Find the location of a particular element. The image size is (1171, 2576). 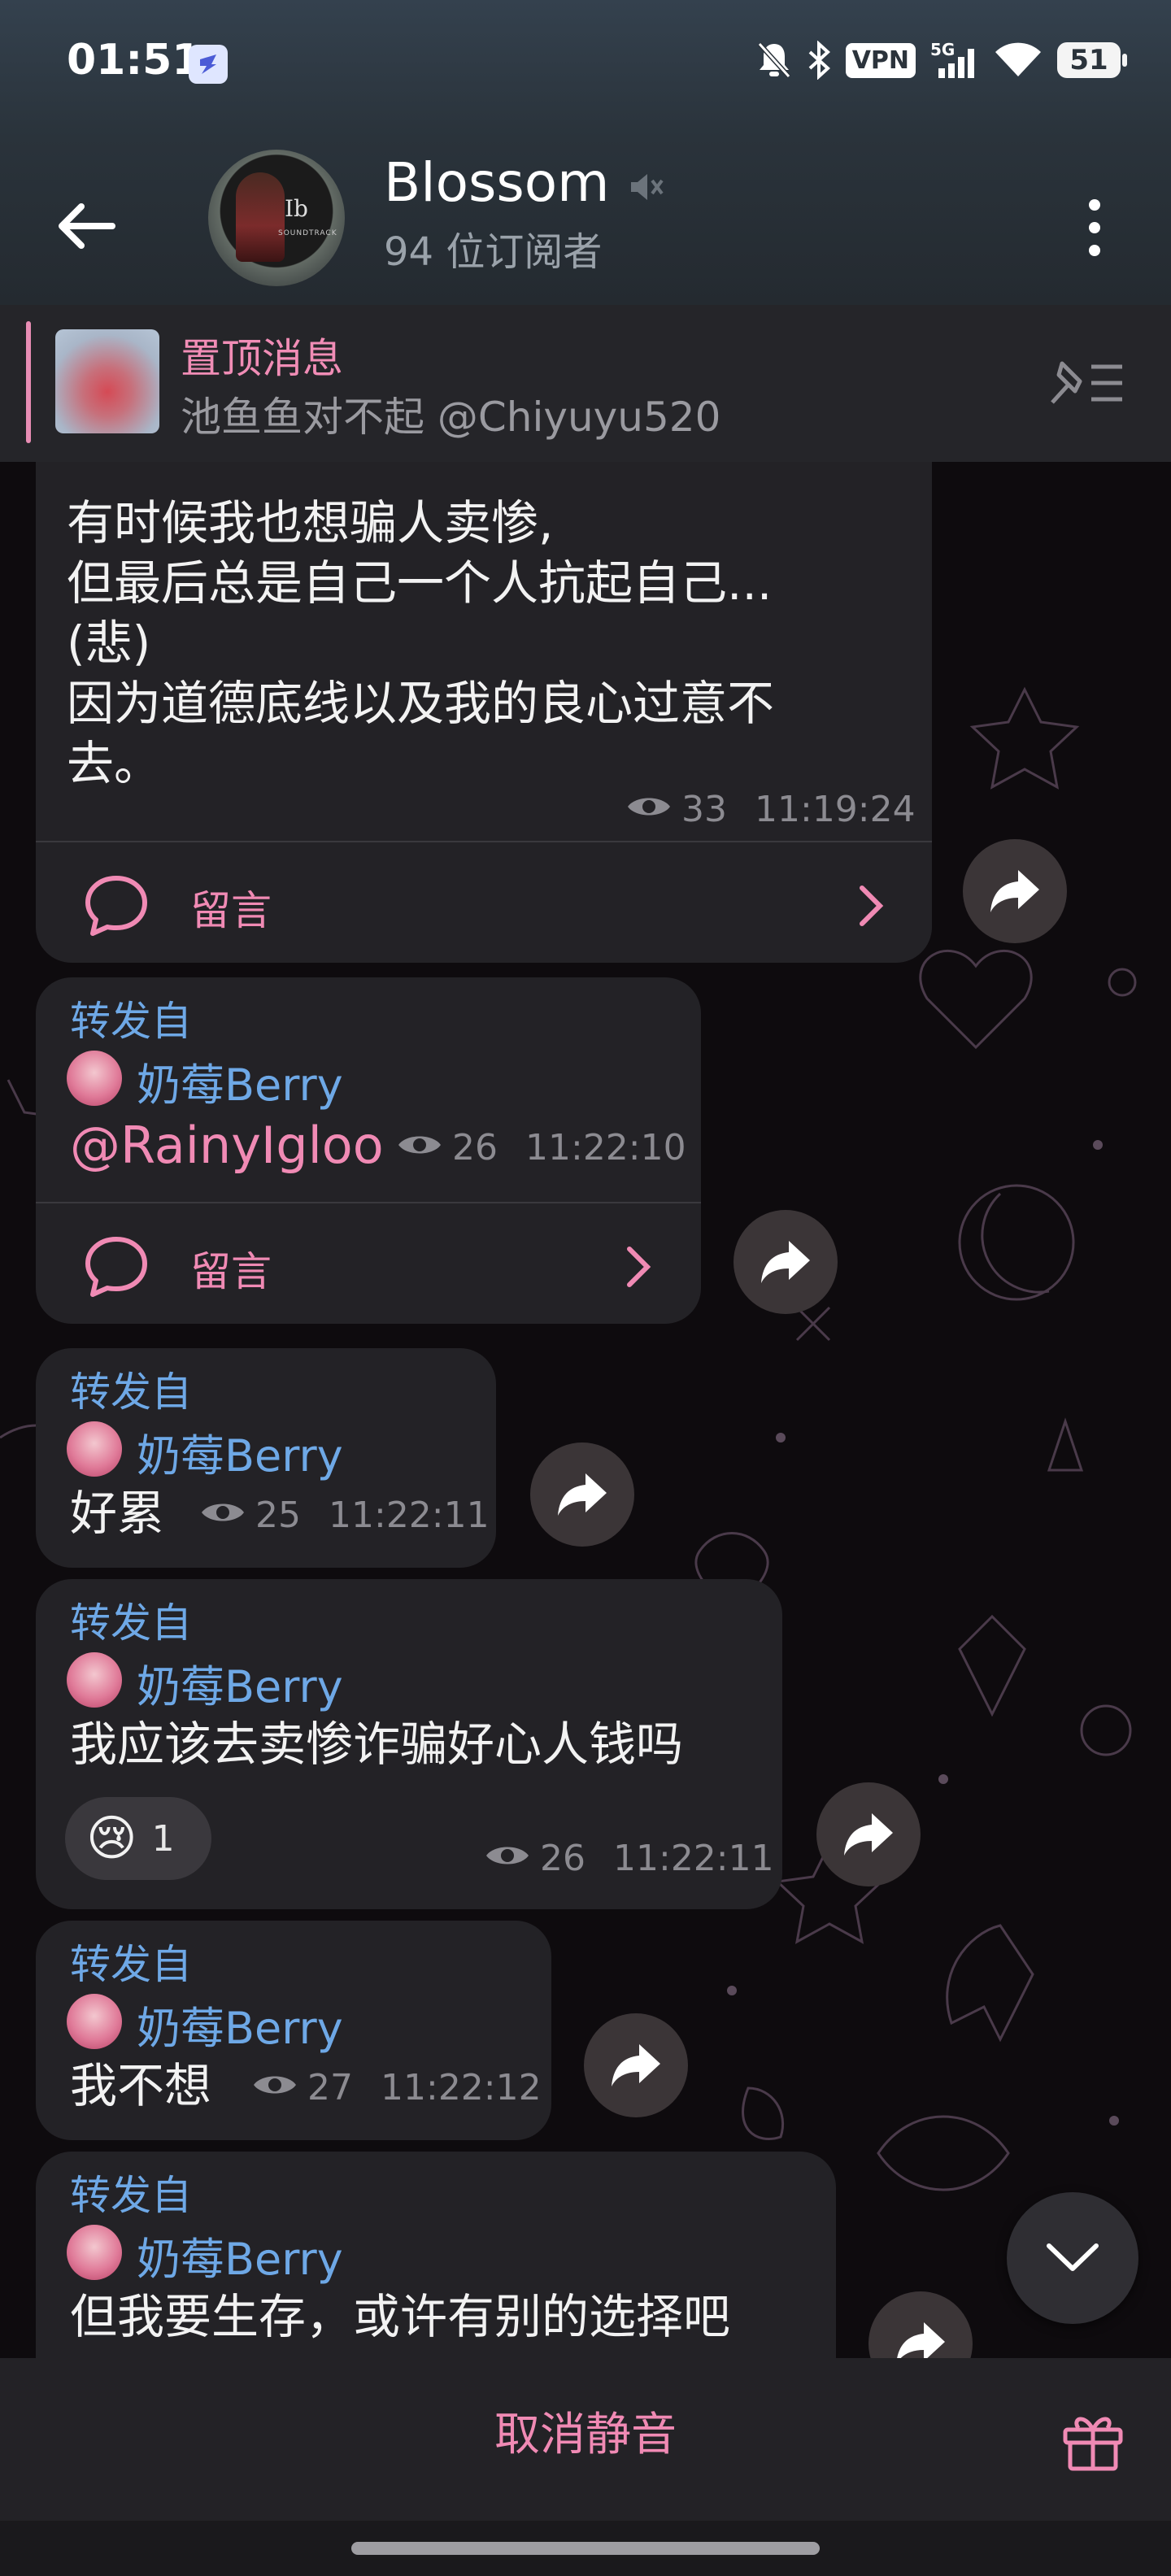

battery-indicator: 51 is located at coordinates (1092, 60).